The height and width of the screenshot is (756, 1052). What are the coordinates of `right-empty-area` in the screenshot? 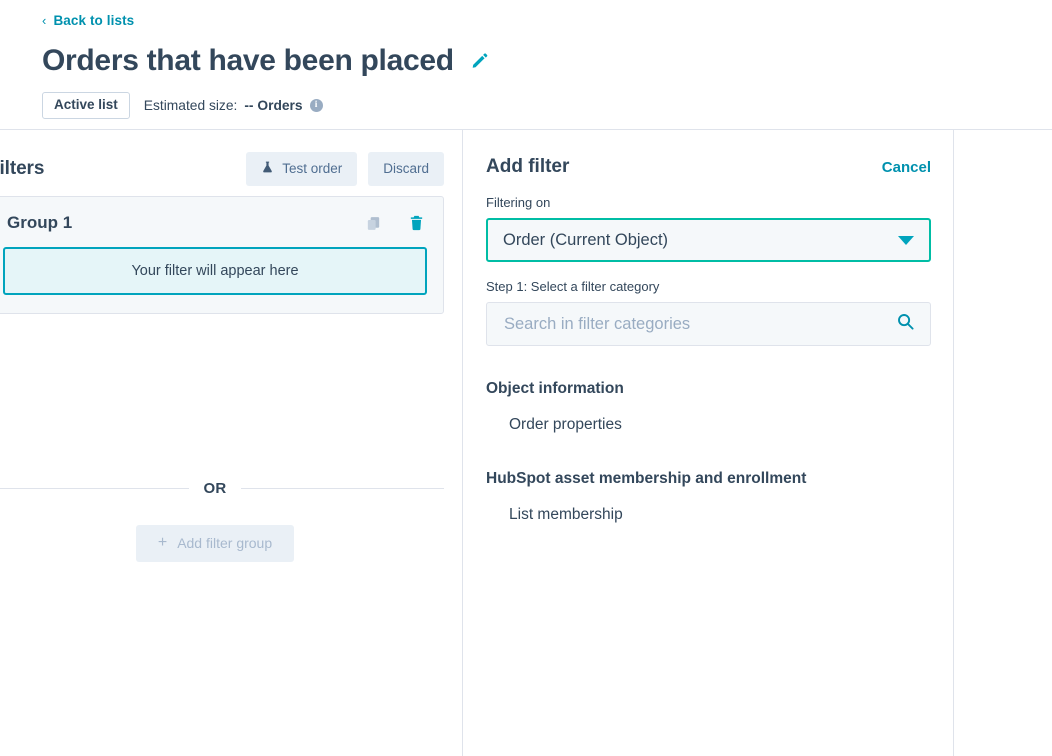 It's located at (1003, 443).